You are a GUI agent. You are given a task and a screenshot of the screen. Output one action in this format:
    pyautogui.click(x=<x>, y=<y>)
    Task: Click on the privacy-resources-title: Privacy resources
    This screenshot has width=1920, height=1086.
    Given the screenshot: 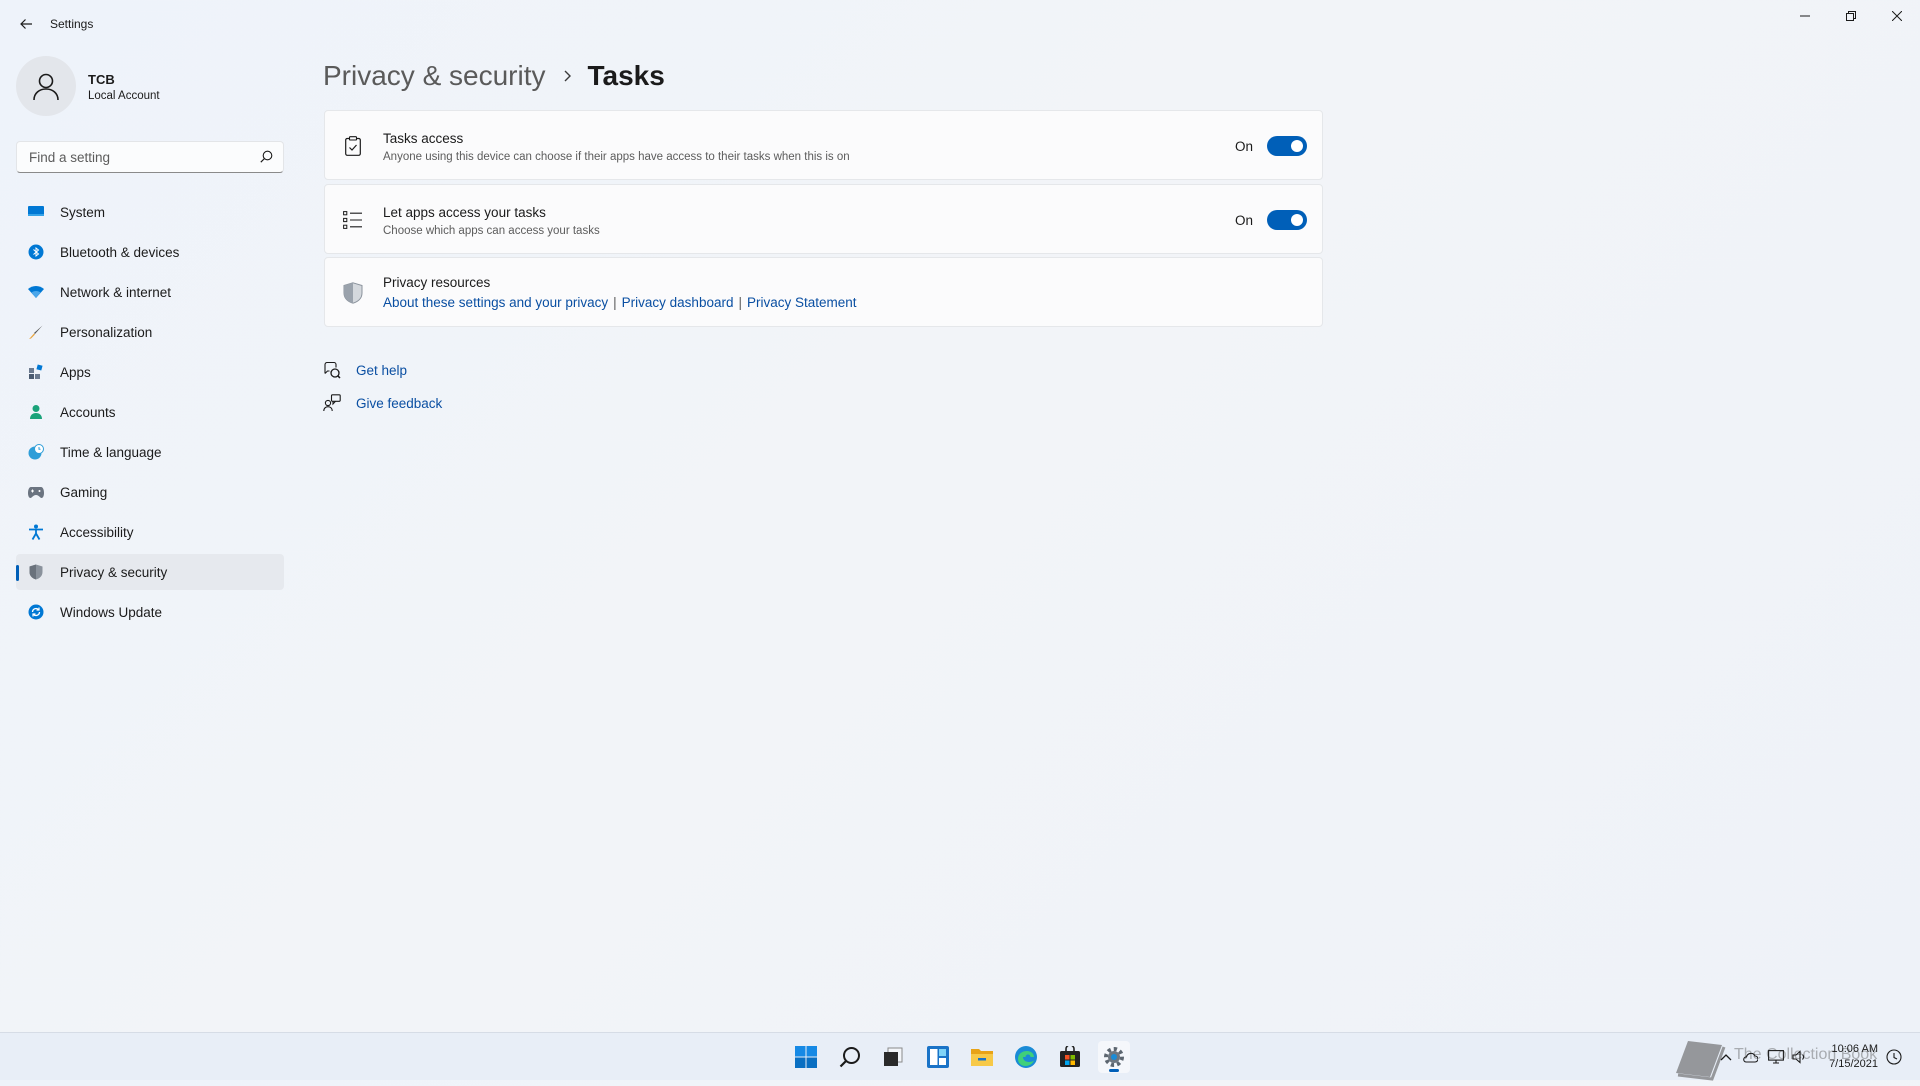 What is the action you would take?
    pyautogui.click(x=437, y=282)
    